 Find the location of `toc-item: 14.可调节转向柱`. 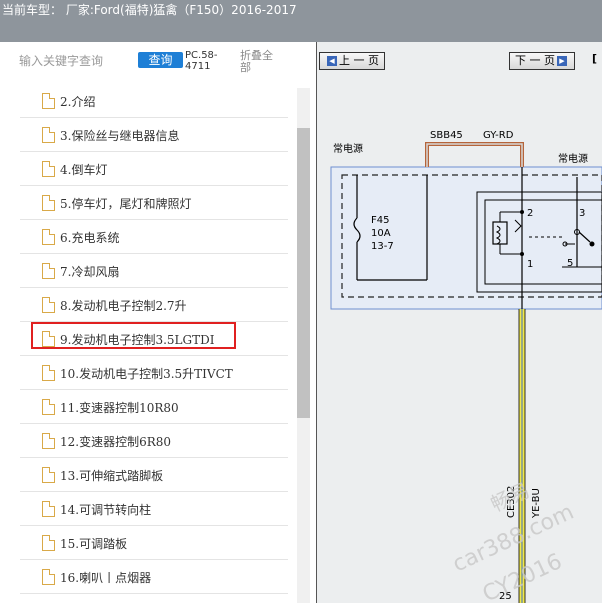

toc-item: 14.可调节转向柱 is located at coordinates (154, 509).